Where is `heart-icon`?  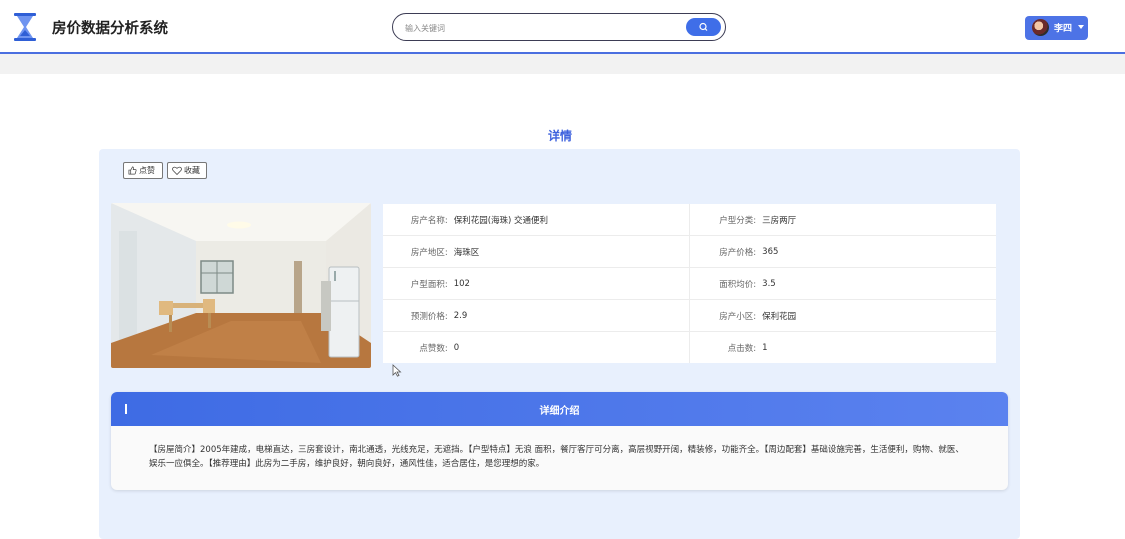
heart-icon is located at coordinates (177, 170).